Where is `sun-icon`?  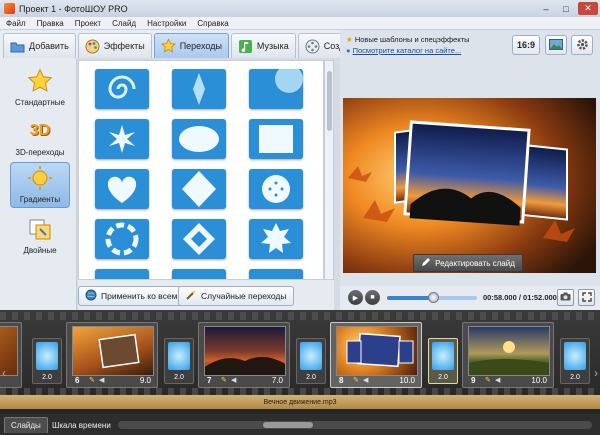
sun-icon is located at coordinates (40, 178).